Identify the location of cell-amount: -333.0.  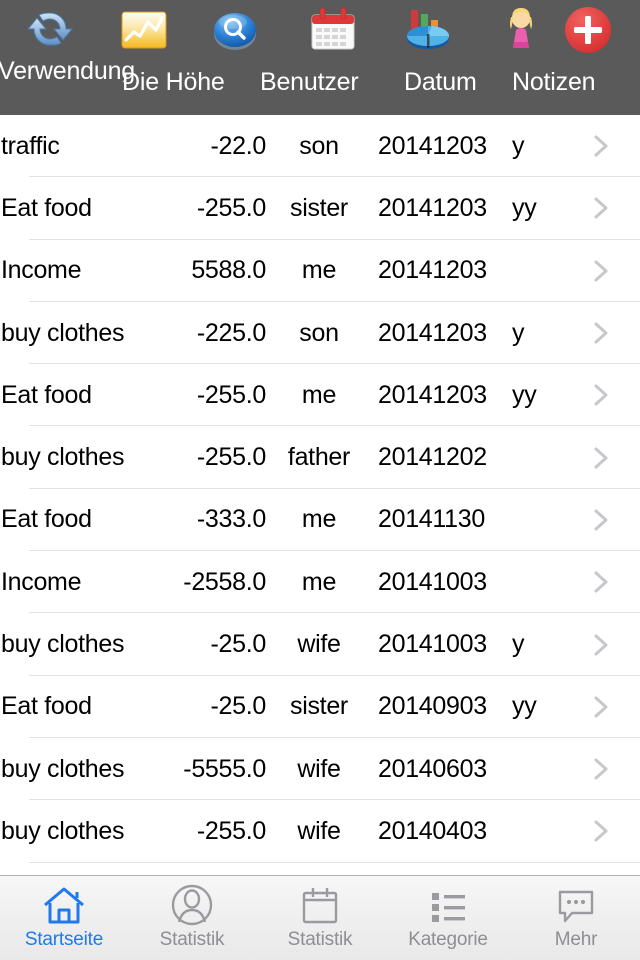
(231, 519).